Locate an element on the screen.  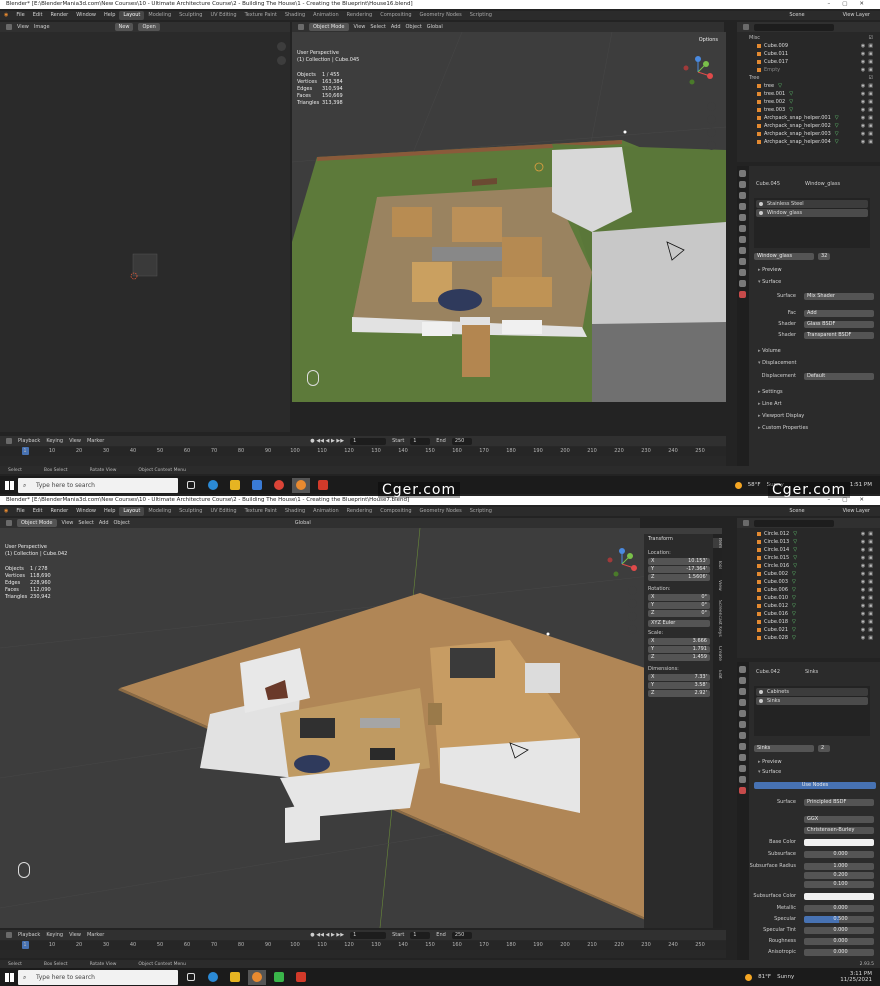
keying-menu: Keying is located at coordinates (54, 441).